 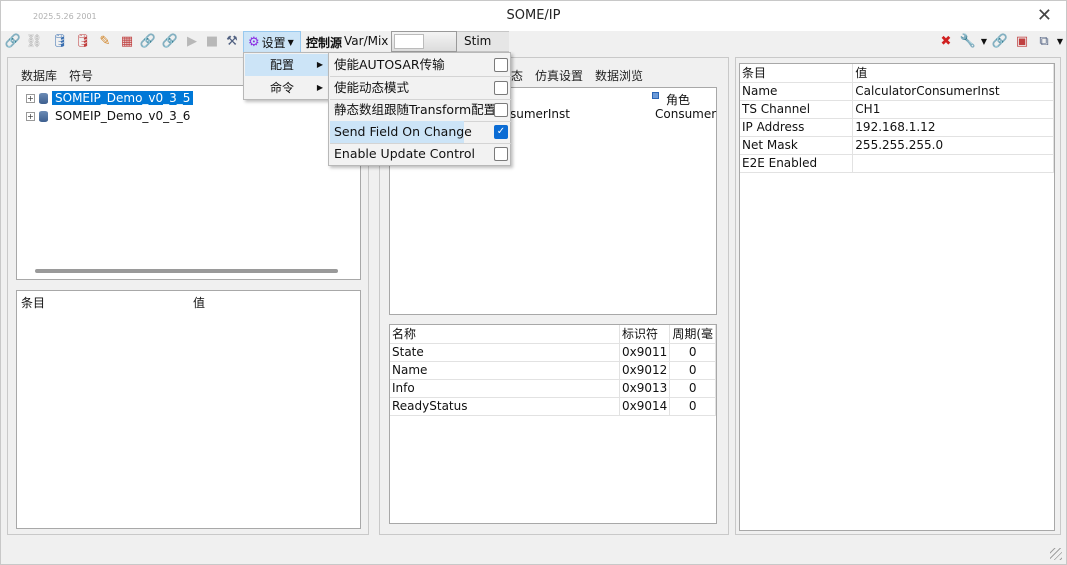 I want to click on menu-item-label: Enable Update Control, so click(x=404, y=153).